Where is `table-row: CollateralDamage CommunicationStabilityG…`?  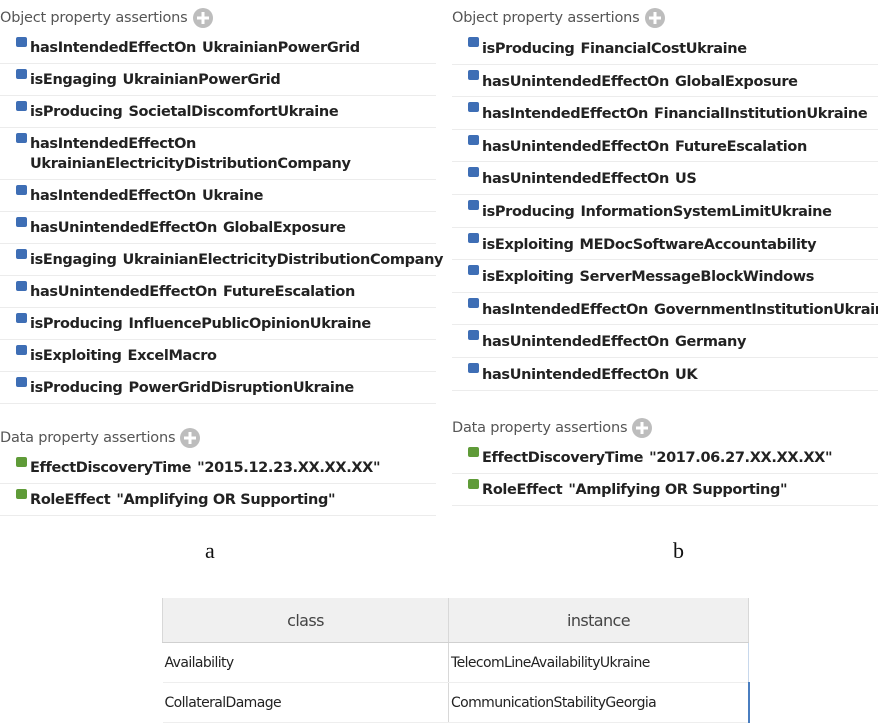 table-row: CollateralDamage CommunicationStabilityG… is located at coordinates (456, 702).